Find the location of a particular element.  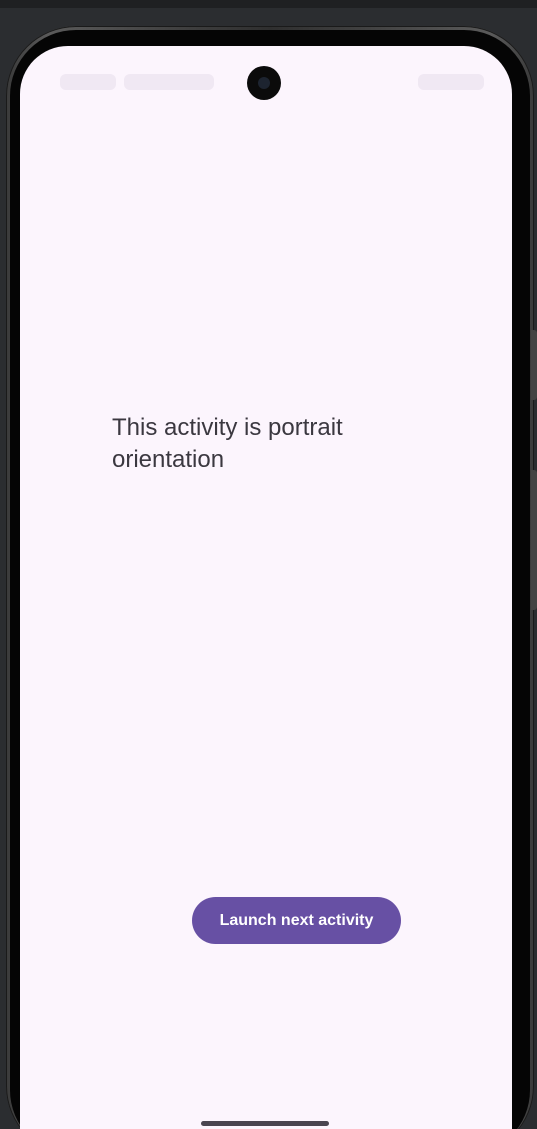

emulator-top-bar is located at coordinates (268, 4).